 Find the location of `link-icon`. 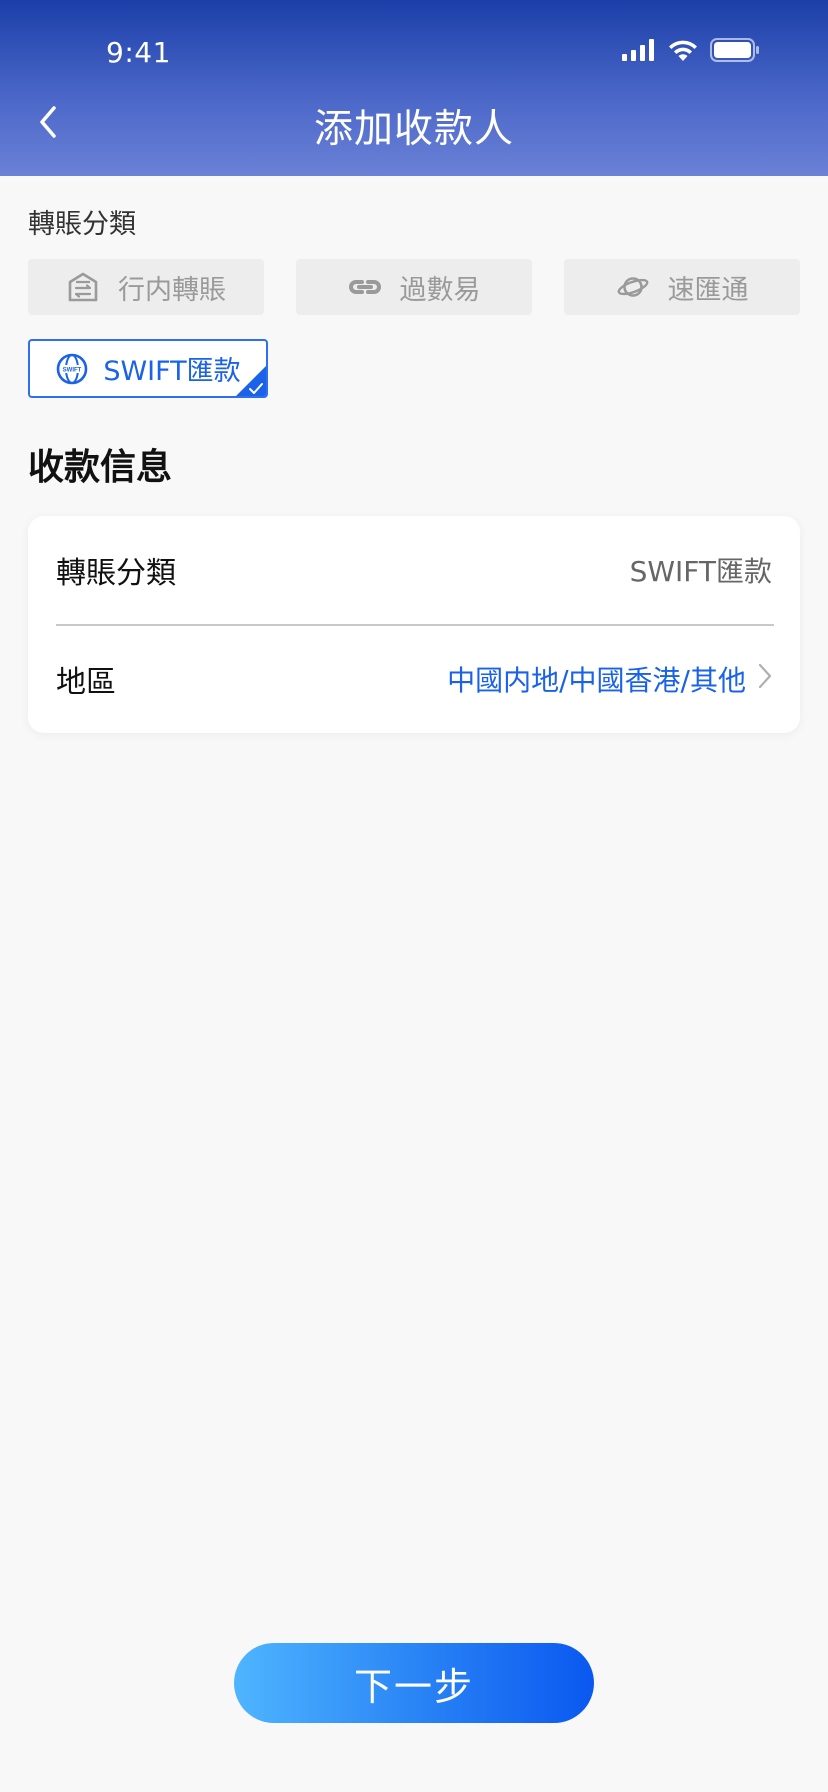

link-icon is located at coordinates (365, 287).